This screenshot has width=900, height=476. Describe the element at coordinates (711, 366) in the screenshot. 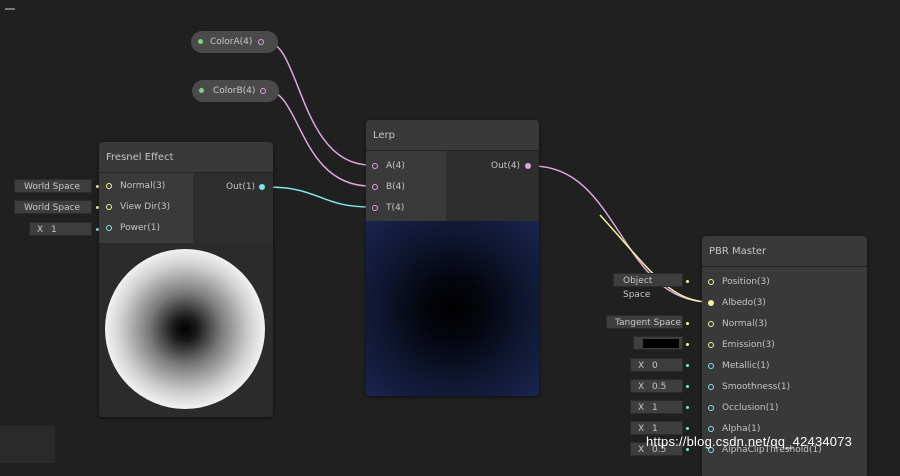

I see `pbr-metallic-port` at that location.